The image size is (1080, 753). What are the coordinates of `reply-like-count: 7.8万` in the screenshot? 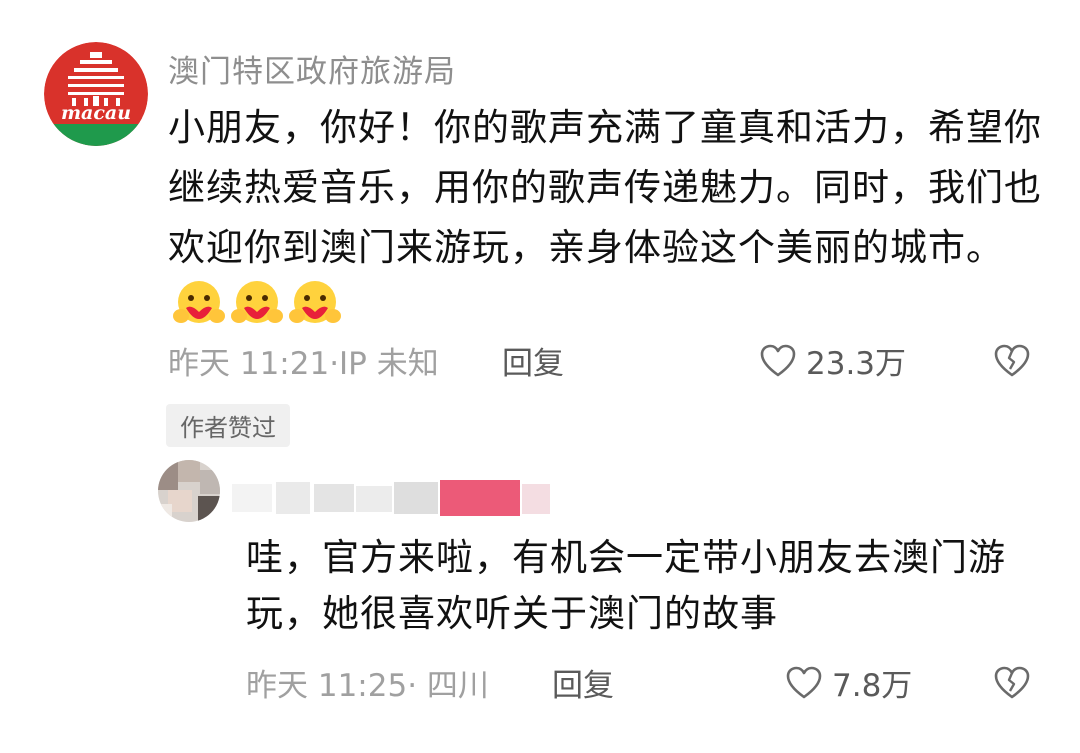 It's located at (872, 686).